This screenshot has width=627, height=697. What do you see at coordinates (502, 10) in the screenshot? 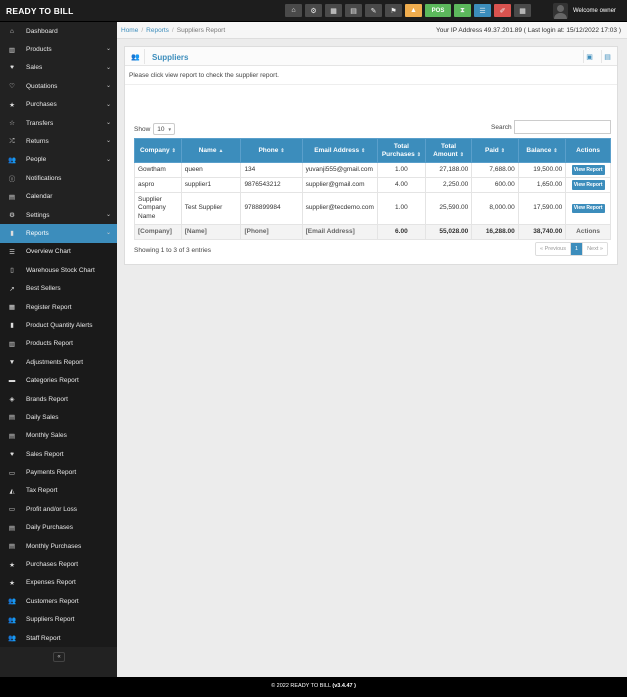
I see `flame-icon: ✐` at bounding box center [502, 10].